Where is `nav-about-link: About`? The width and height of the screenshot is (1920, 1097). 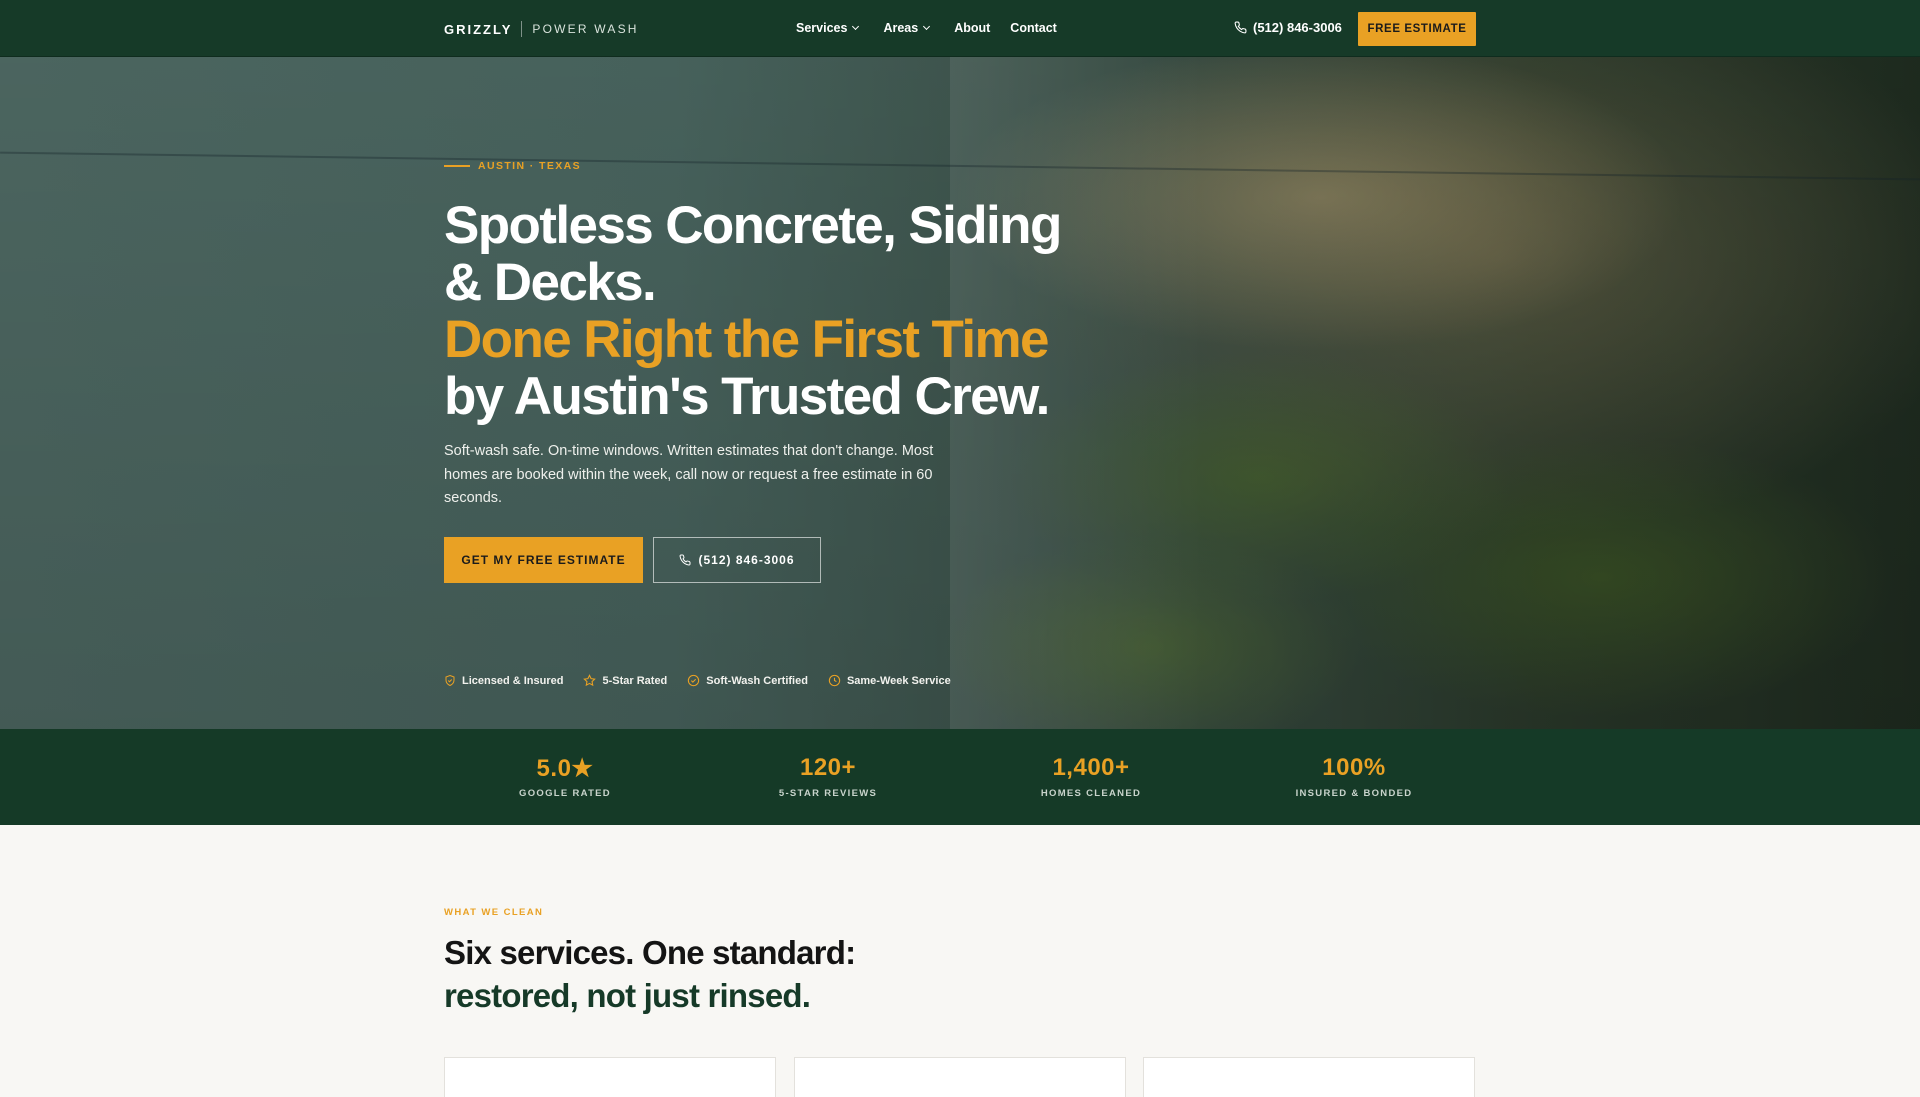
nav-about-link: About is located at coordinates (972, 28).